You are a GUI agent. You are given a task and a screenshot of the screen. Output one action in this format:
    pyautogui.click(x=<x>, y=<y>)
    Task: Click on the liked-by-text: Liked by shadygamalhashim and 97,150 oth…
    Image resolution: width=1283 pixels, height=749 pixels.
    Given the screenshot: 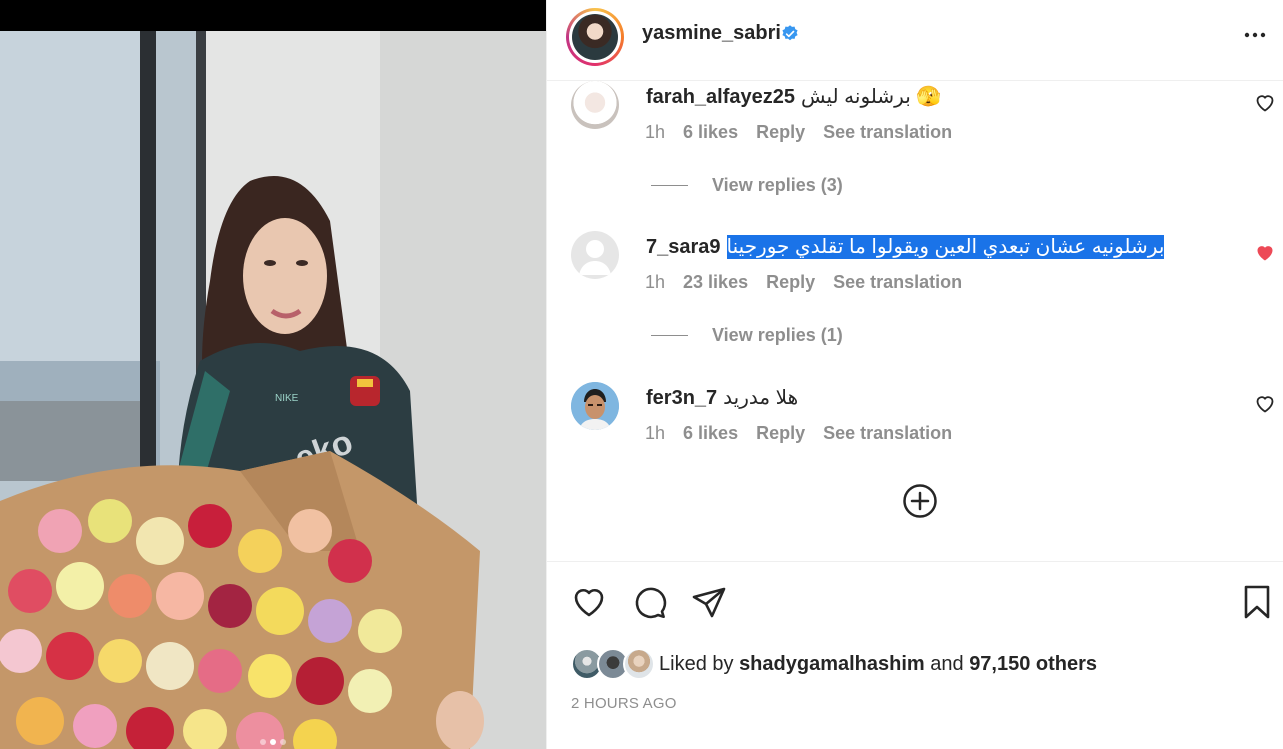 What is the action you would take?
    pyautogui.click(x=878, y=664)
    